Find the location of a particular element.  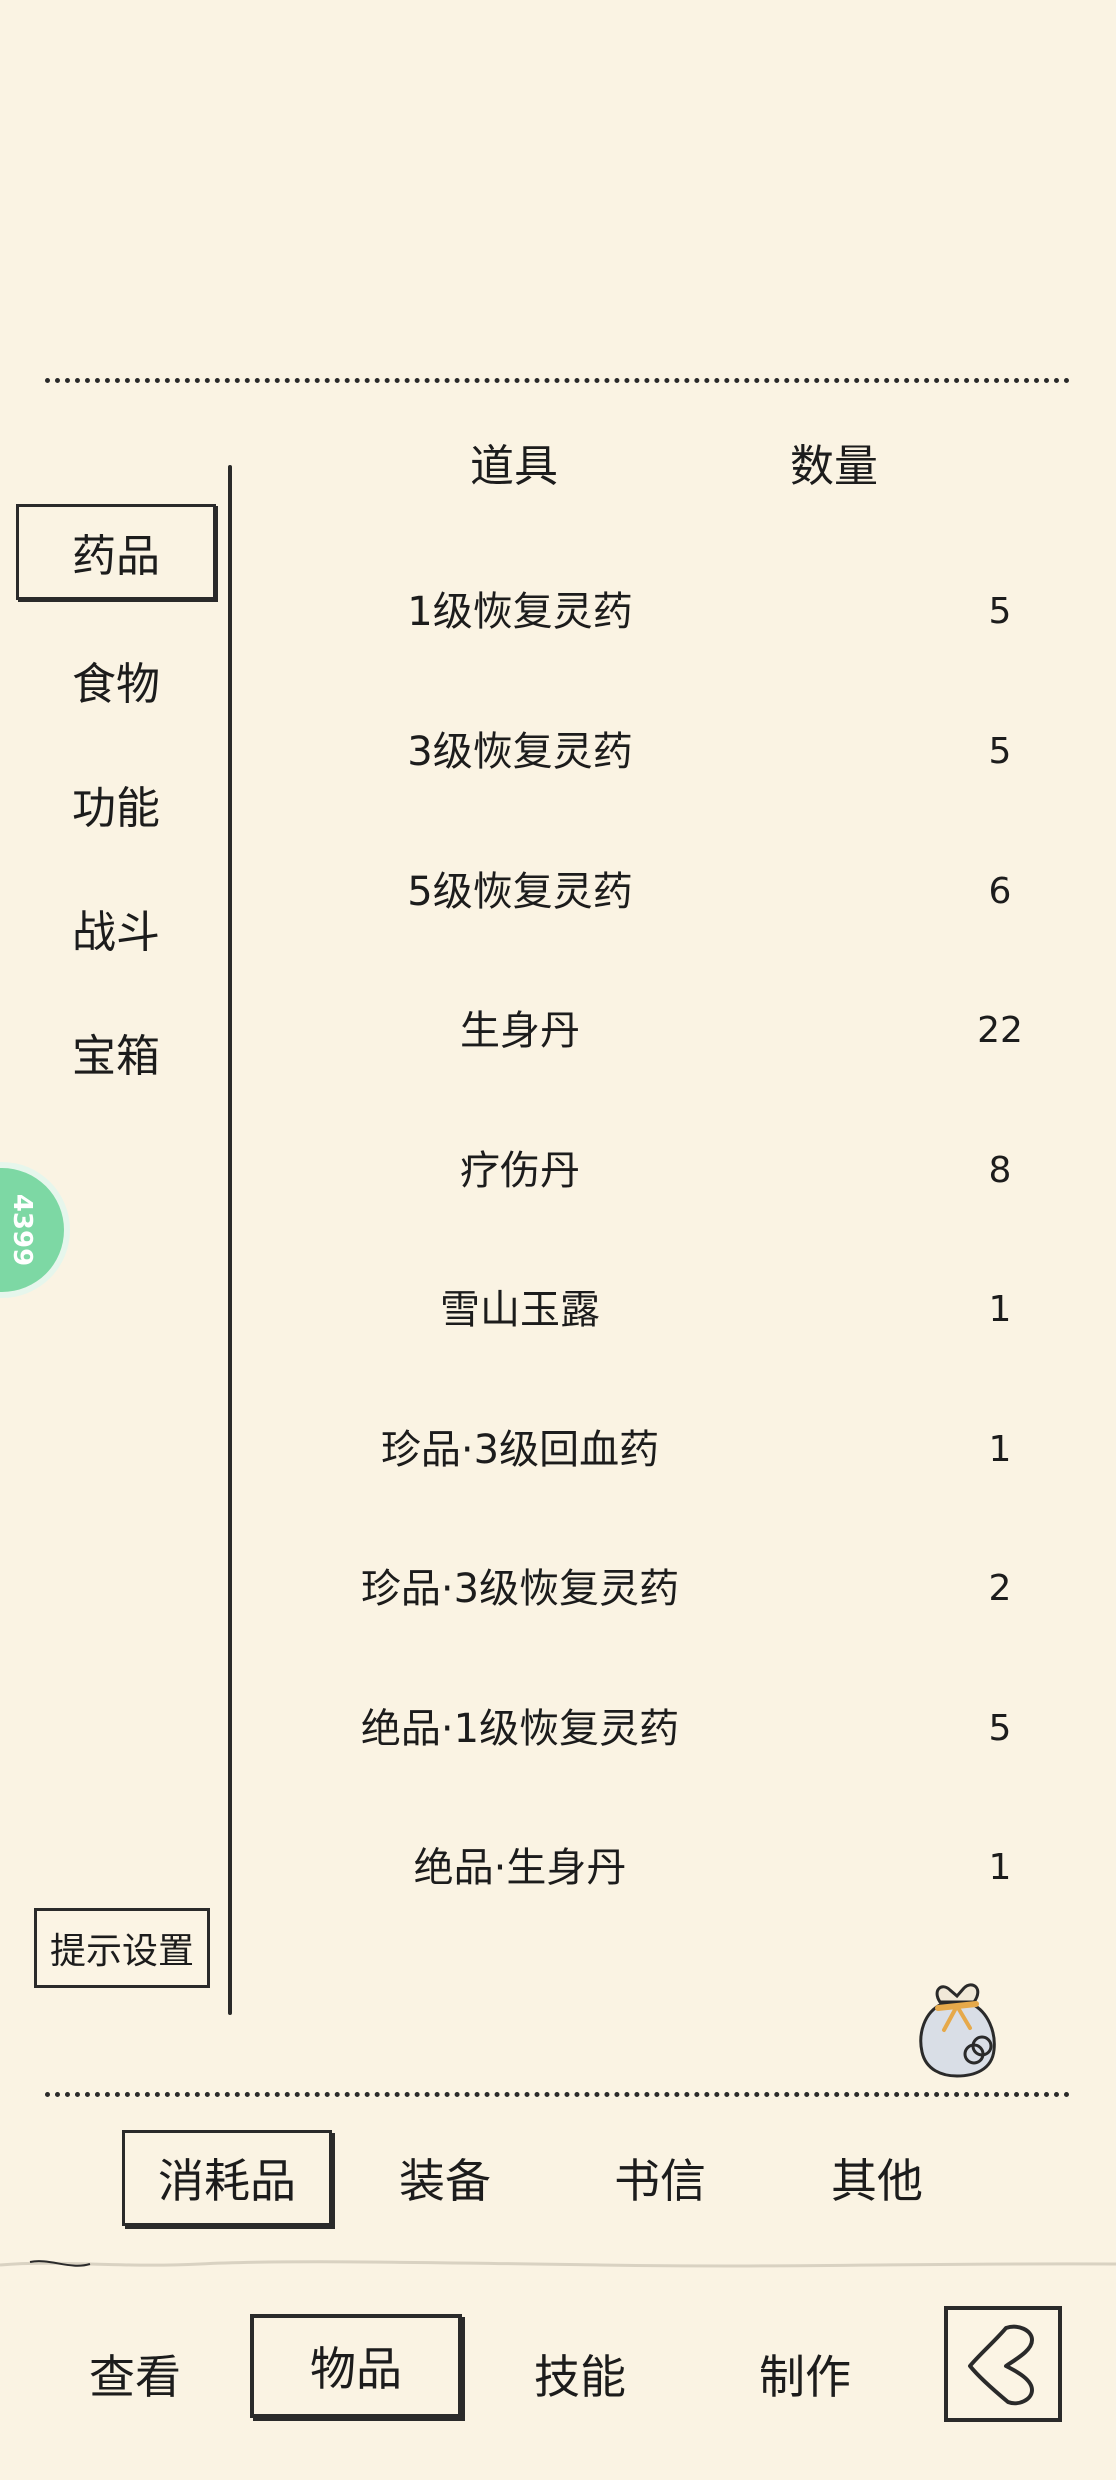

brush-separator is located at coordinates (558, 2264).